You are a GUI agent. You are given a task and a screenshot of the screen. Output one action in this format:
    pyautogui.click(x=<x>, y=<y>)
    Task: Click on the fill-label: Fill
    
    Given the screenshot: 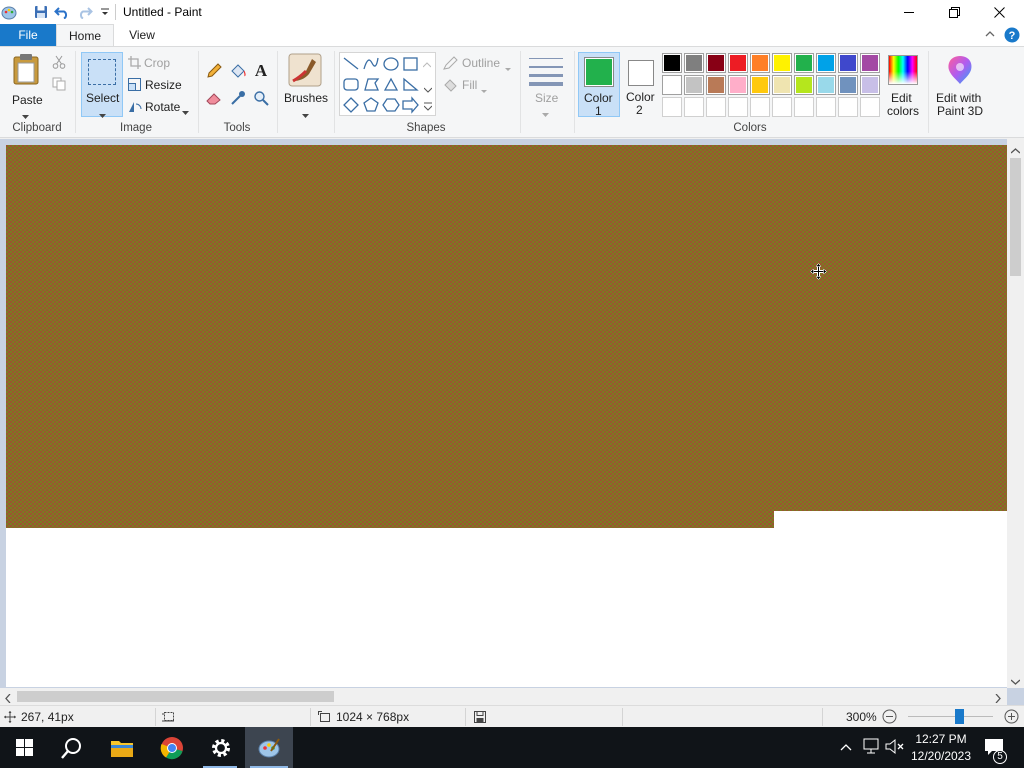 What is the action you would take?
    pyautogui.click(x=469, y=85)
    